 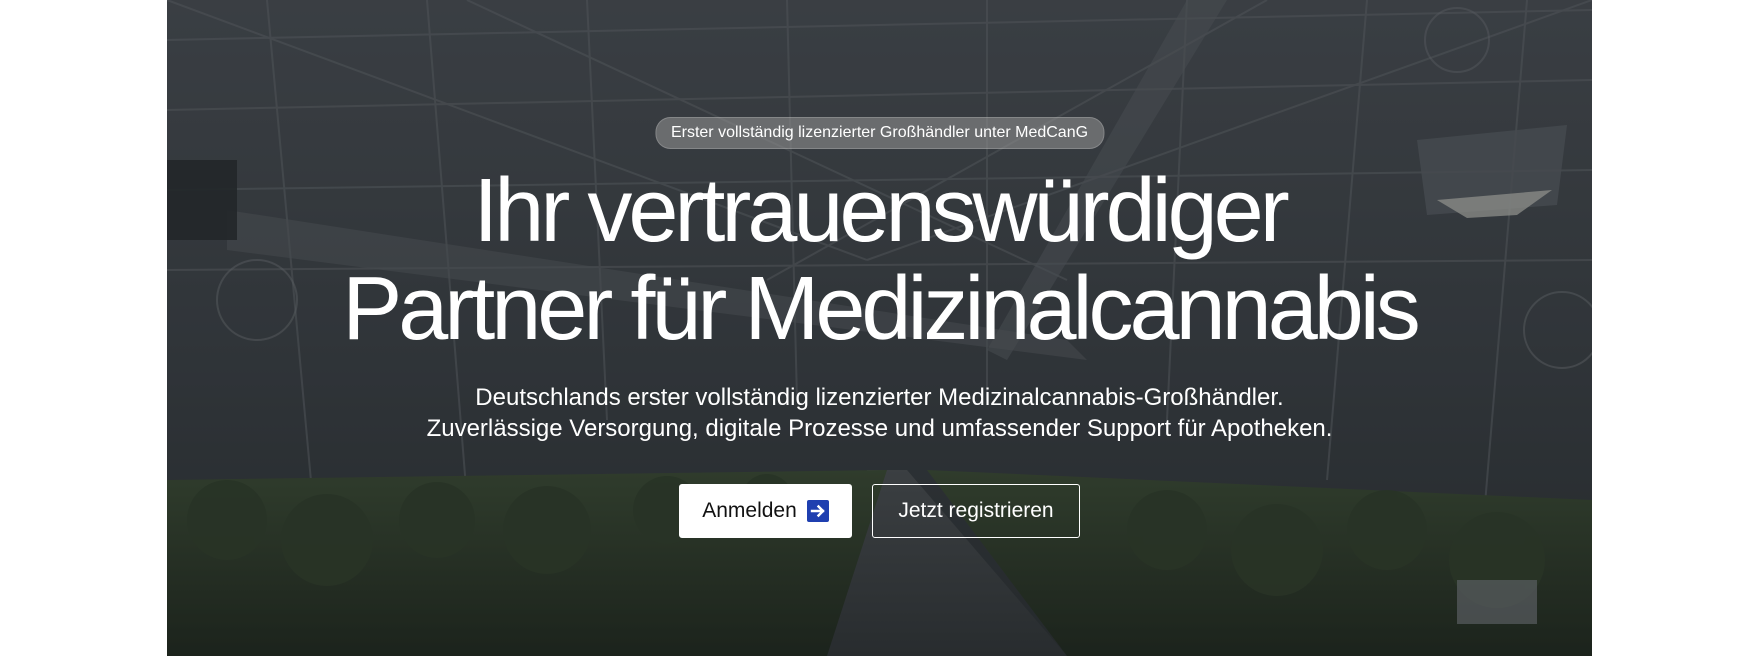 I want to click on hero-actions: Anmelden Jetzt registrieren, so click(x=879, y=511).